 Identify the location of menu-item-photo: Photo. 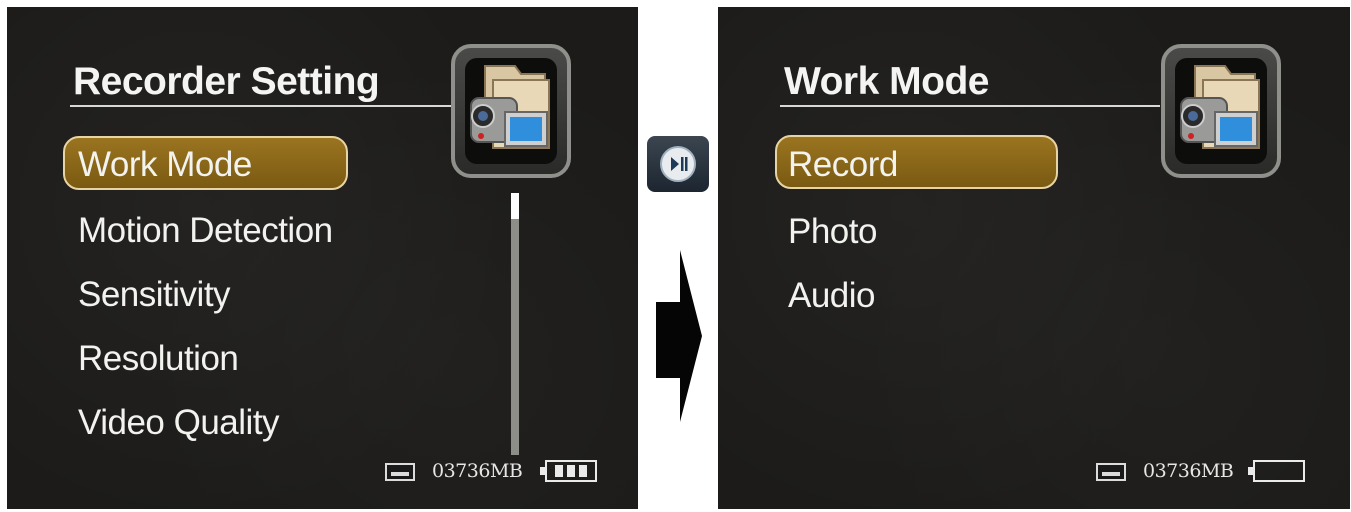
(832, 231).